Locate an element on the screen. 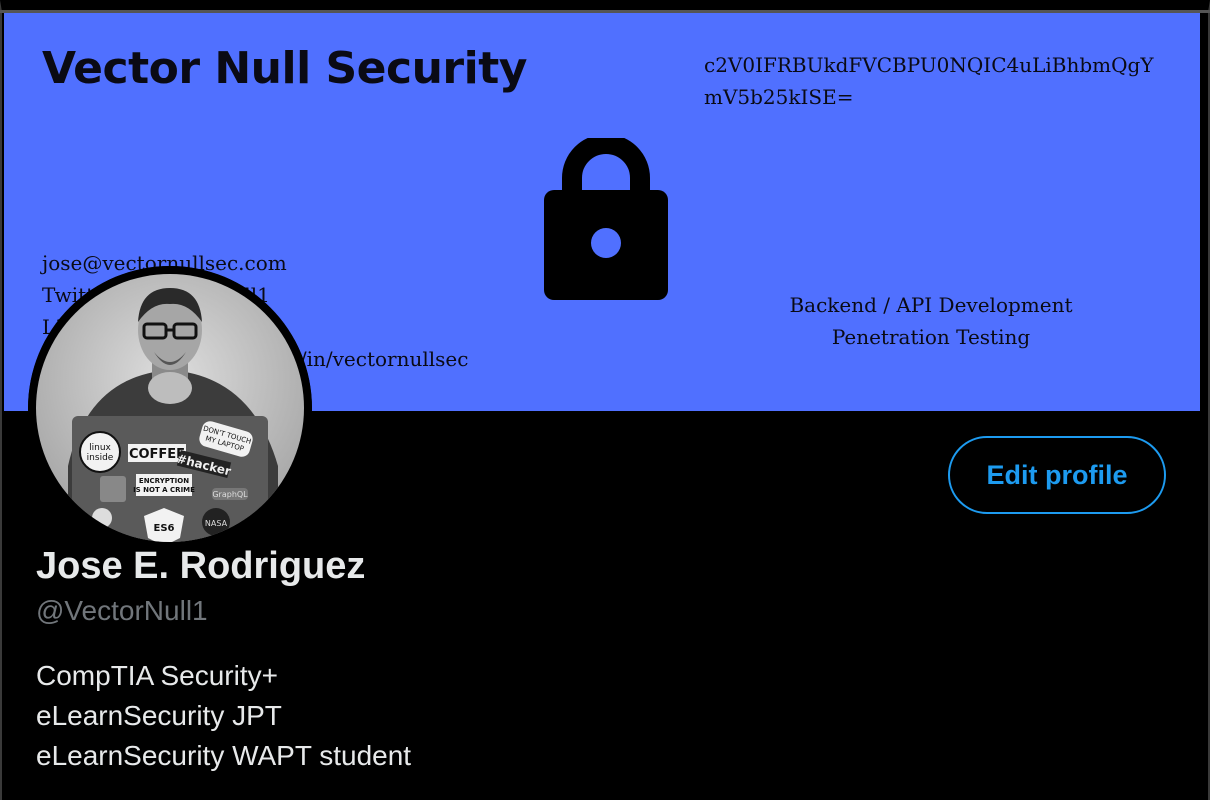  svg-text: linux is located at coordinates (100, 448).